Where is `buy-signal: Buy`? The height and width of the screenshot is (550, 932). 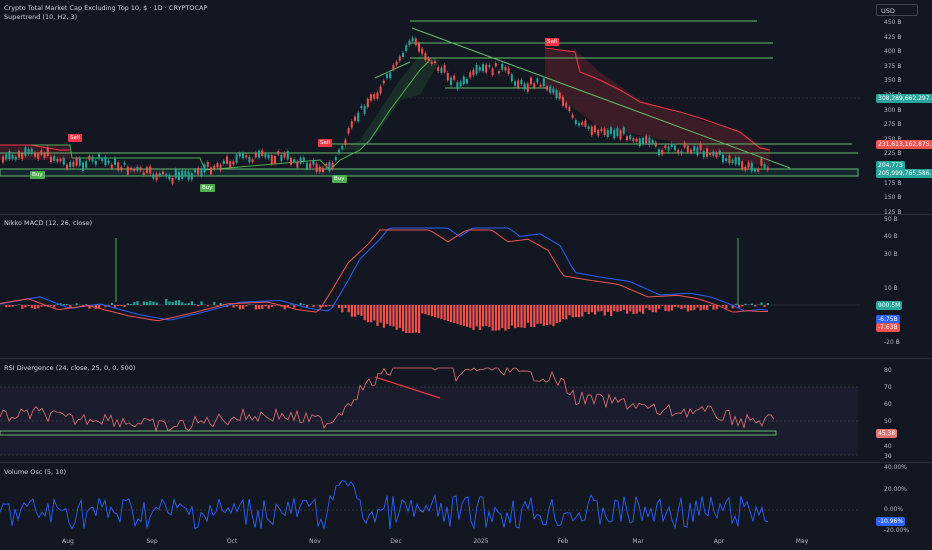
buy-signal: Buy is located at coordinates (37, 175).